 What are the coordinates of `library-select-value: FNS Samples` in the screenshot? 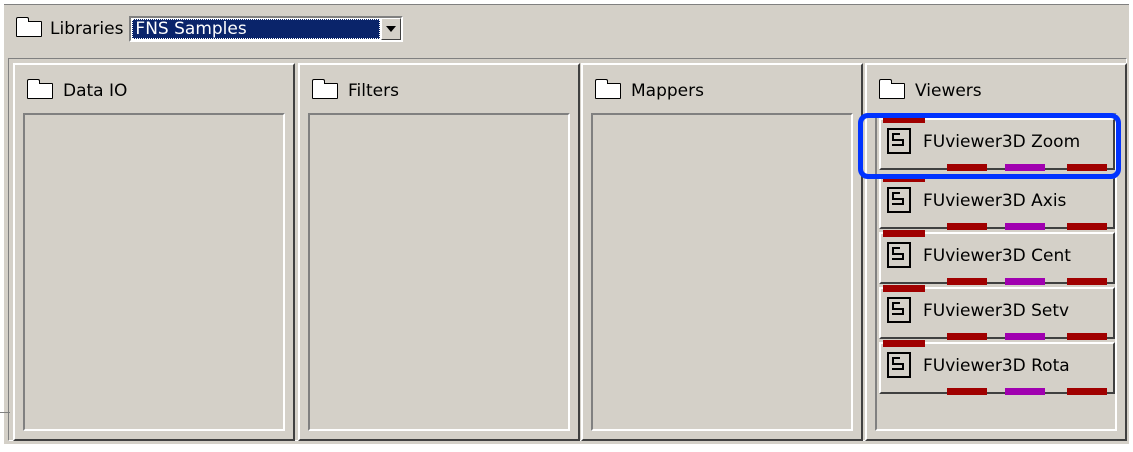 It's located at (256, 29).